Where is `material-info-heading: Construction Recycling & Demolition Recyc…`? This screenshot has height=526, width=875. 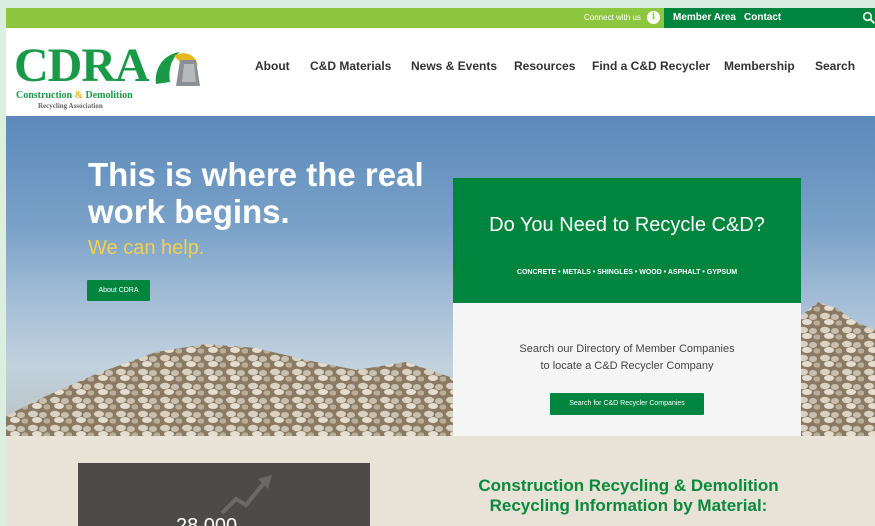 material-info-heading: Construction Recycling & Demolition Recyc… is located at coordinates (628, 495).